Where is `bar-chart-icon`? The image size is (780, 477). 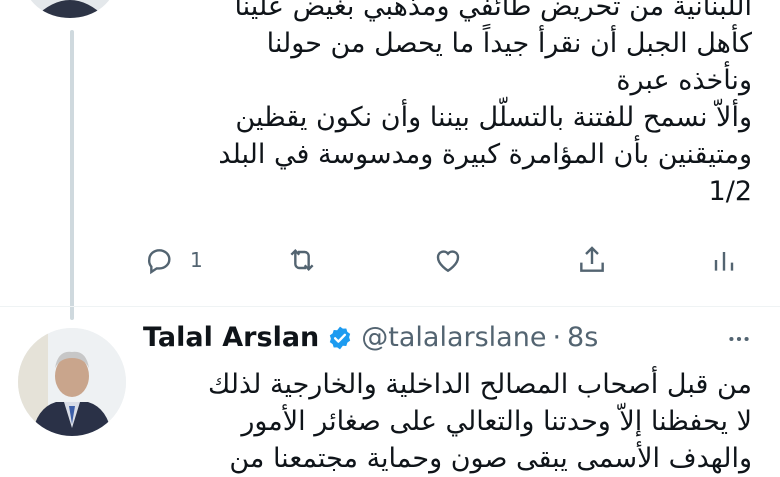 bar-chart-icon is located at coordinates (724, 261).